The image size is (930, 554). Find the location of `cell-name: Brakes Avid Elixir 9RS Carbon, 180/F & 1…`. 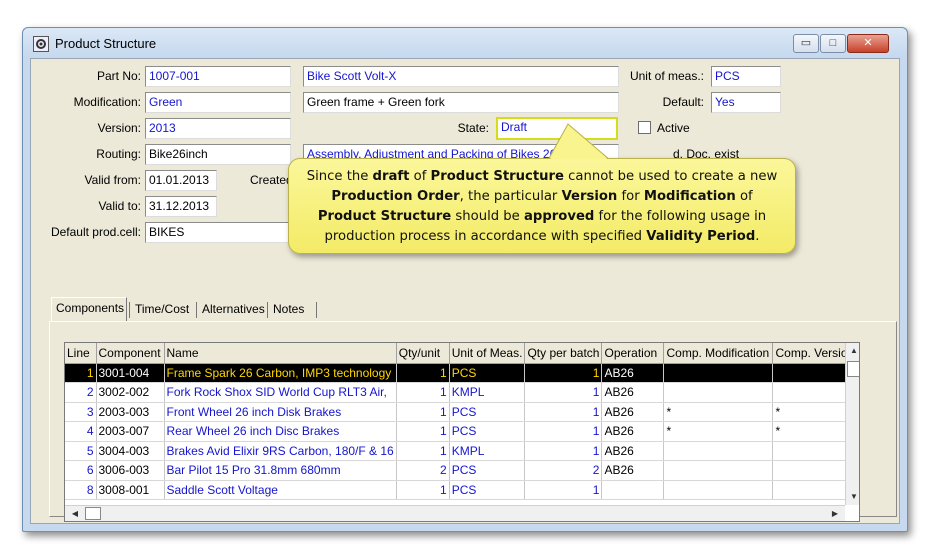

cell-name: Brakes Avid Elixir 9RS Carbon, 180/F & 1… is located at coordinates (280, 451).